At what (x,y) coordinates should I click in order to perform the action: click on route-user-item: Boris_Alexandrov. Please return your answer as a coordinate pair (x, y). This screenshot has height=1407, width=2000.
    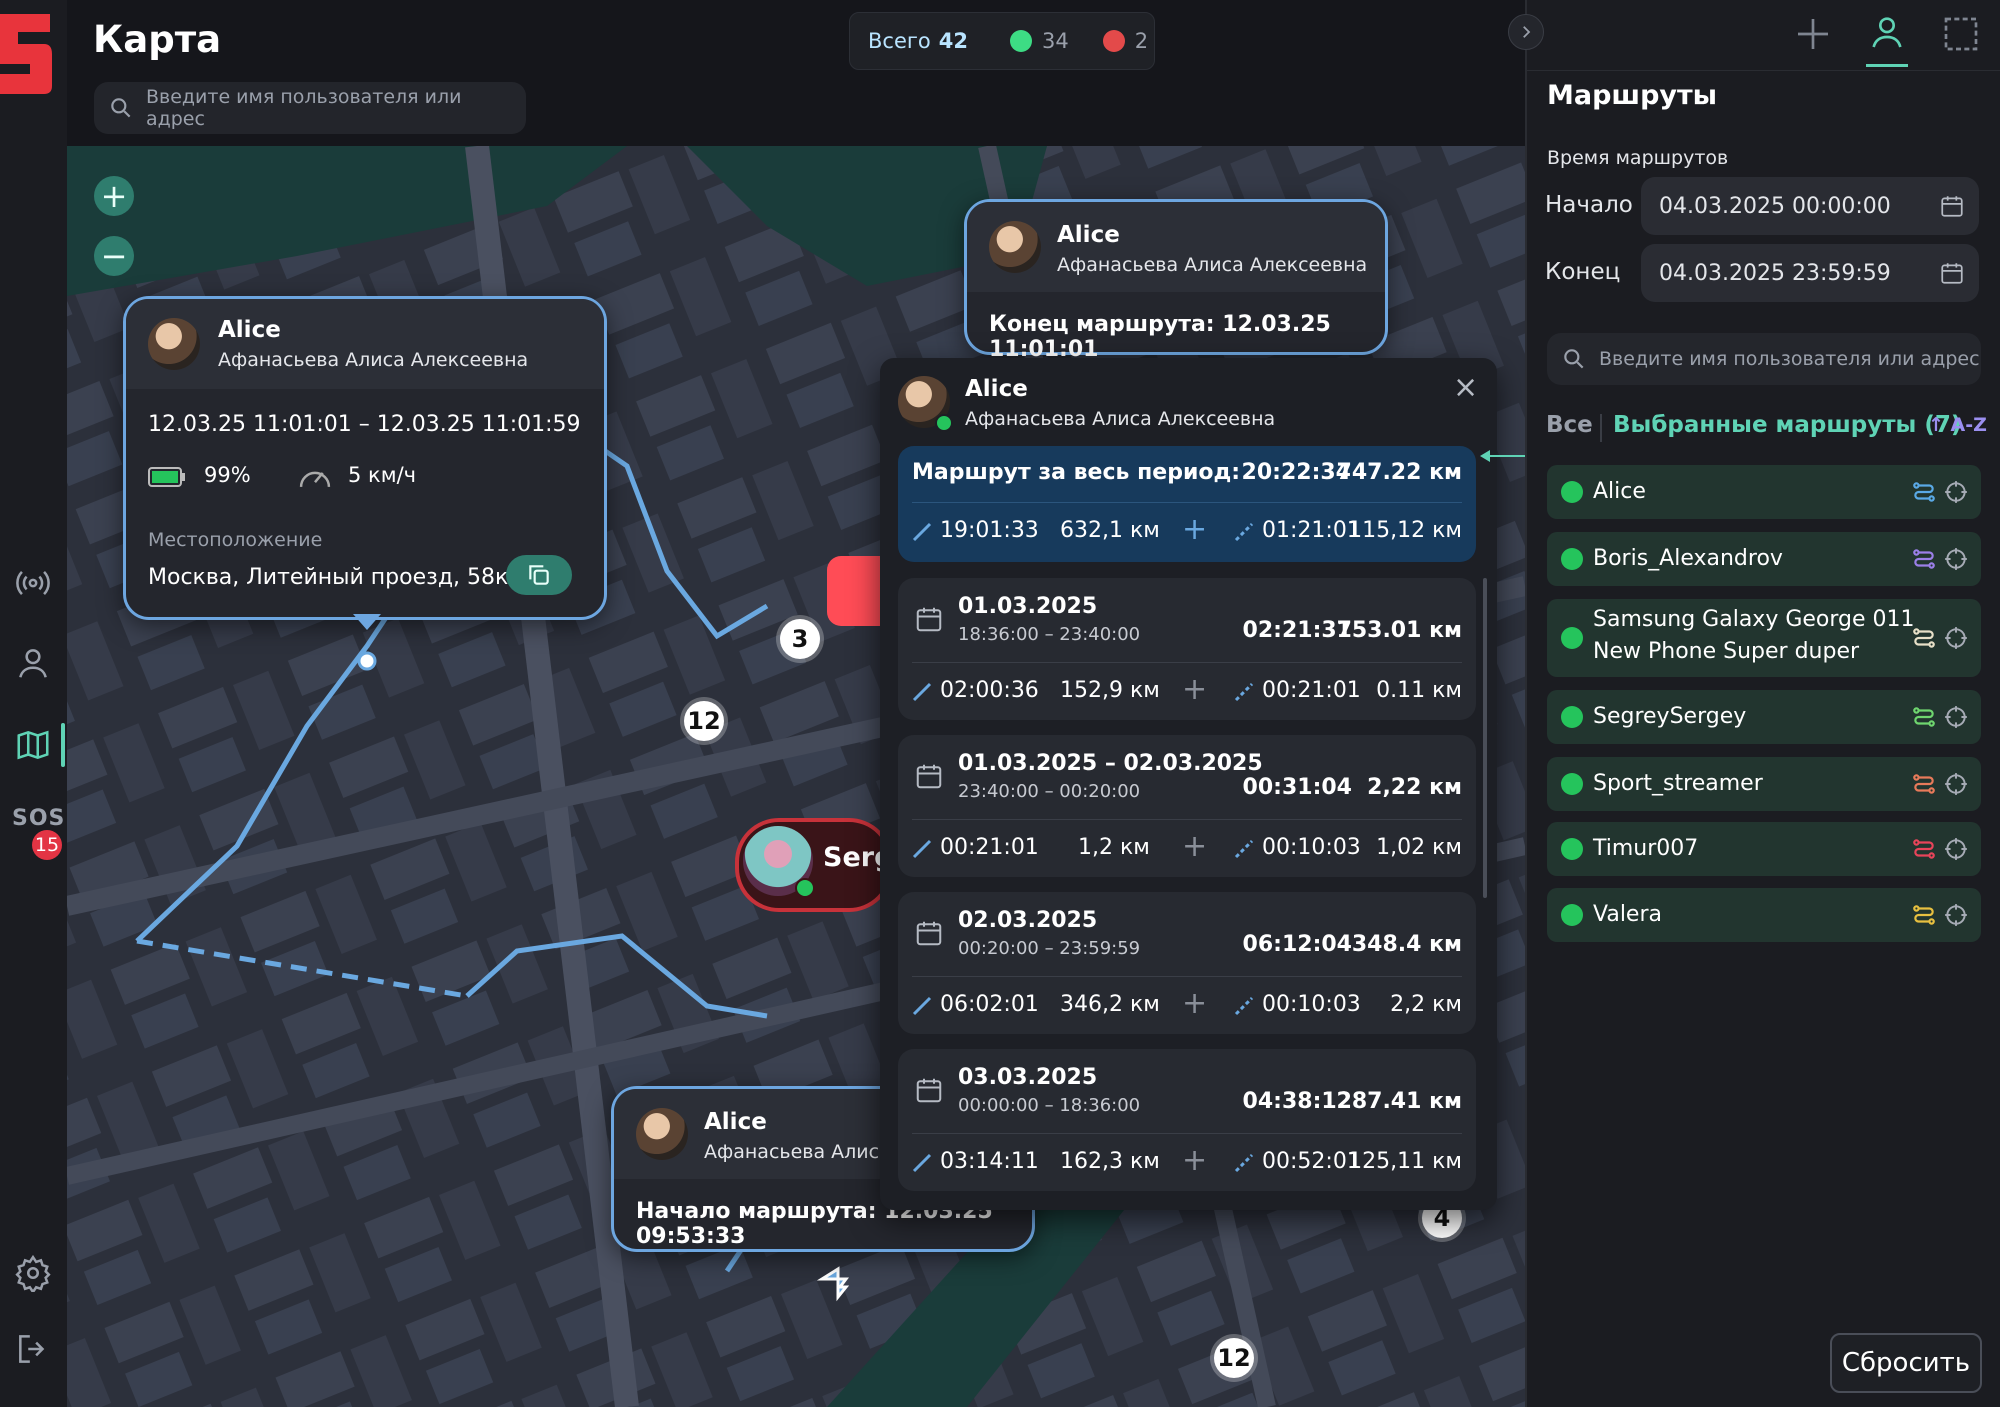
    Looking at the image, I should click on (1764, 559).